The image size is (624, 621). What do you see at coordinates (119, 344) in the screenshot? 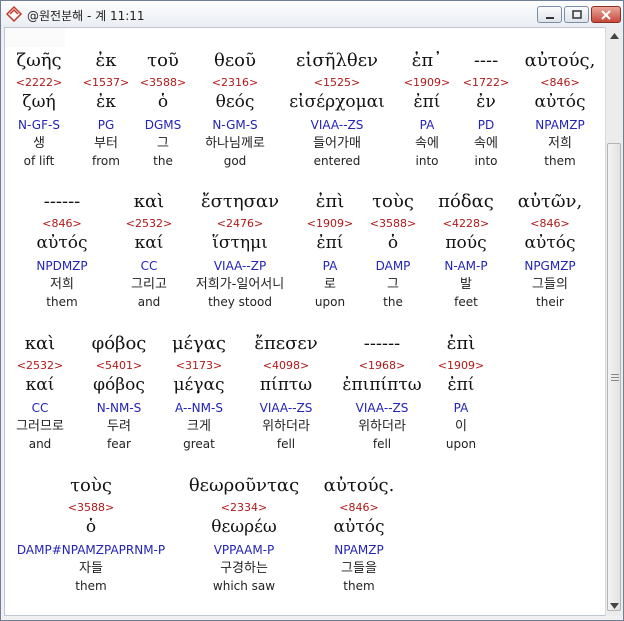
I see `word-greek: φόβος` at bounding box center [119, 344].